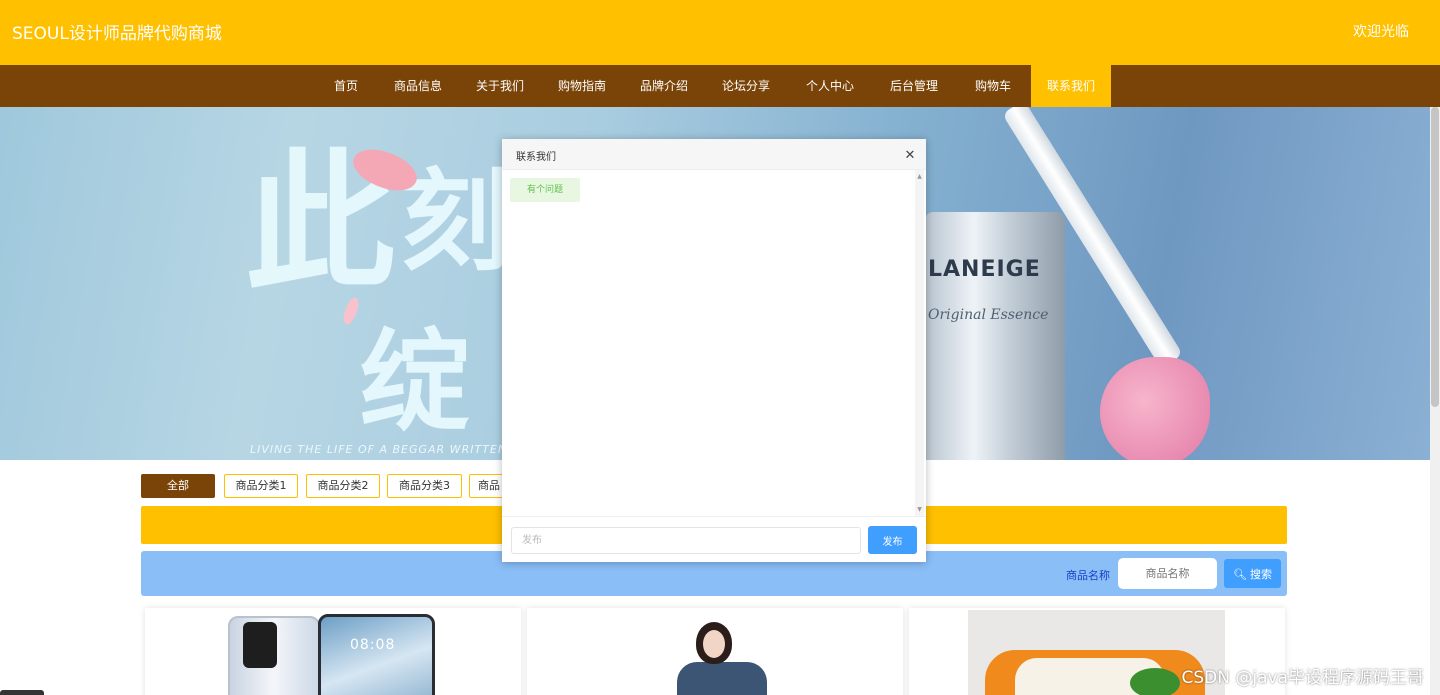  I want to click on banner-tagline: LIVING THE LIFE OF A BEGGAR WRITTEN B, so click(385, 449).